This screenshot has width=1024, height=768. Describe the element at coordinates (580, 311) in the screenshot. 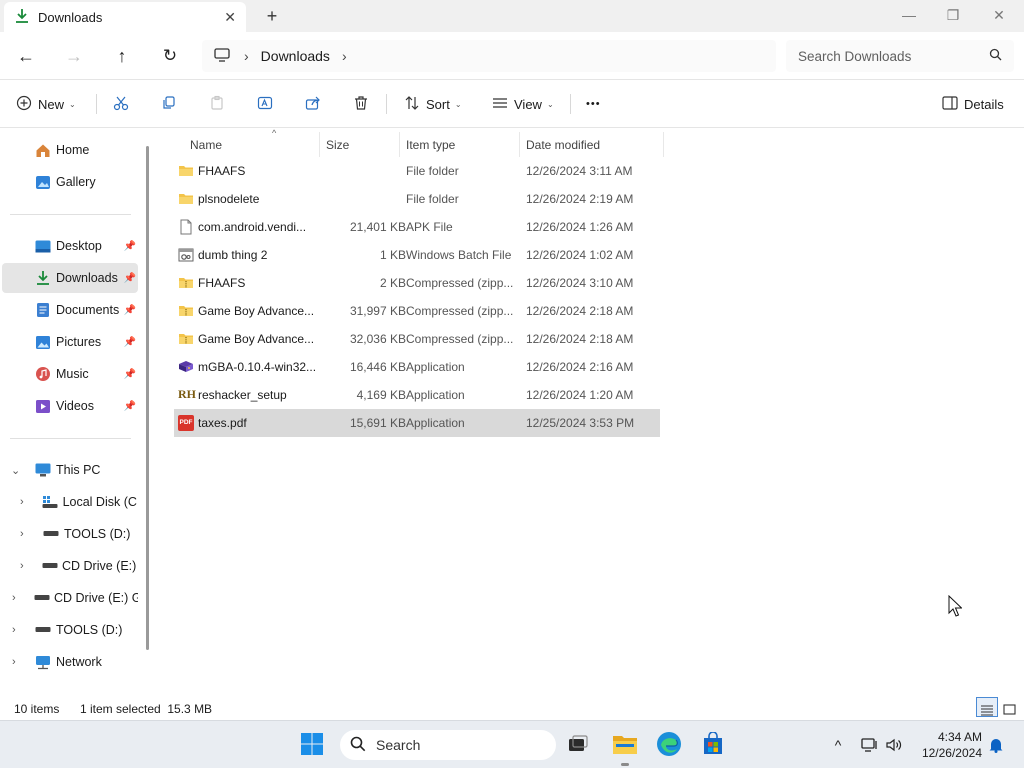

I see `file-date: 12/26/2024 2:18 AM` at that location.